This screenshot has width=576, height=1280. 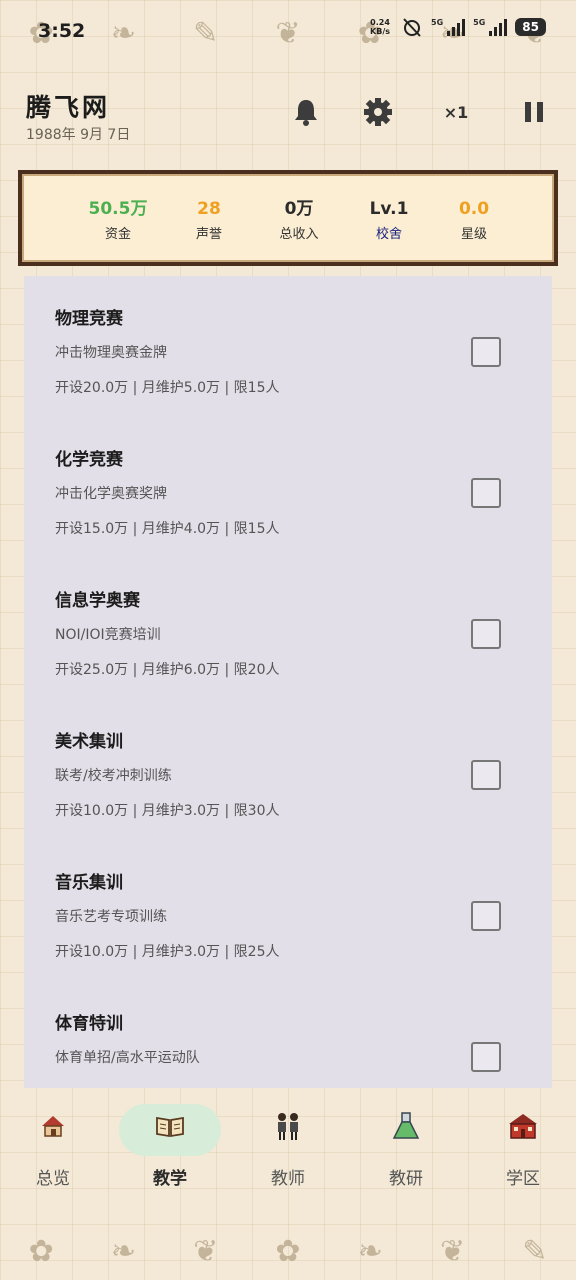 I want to click on stat-total-income: 0万 总收入, so click(x=299, y=220).